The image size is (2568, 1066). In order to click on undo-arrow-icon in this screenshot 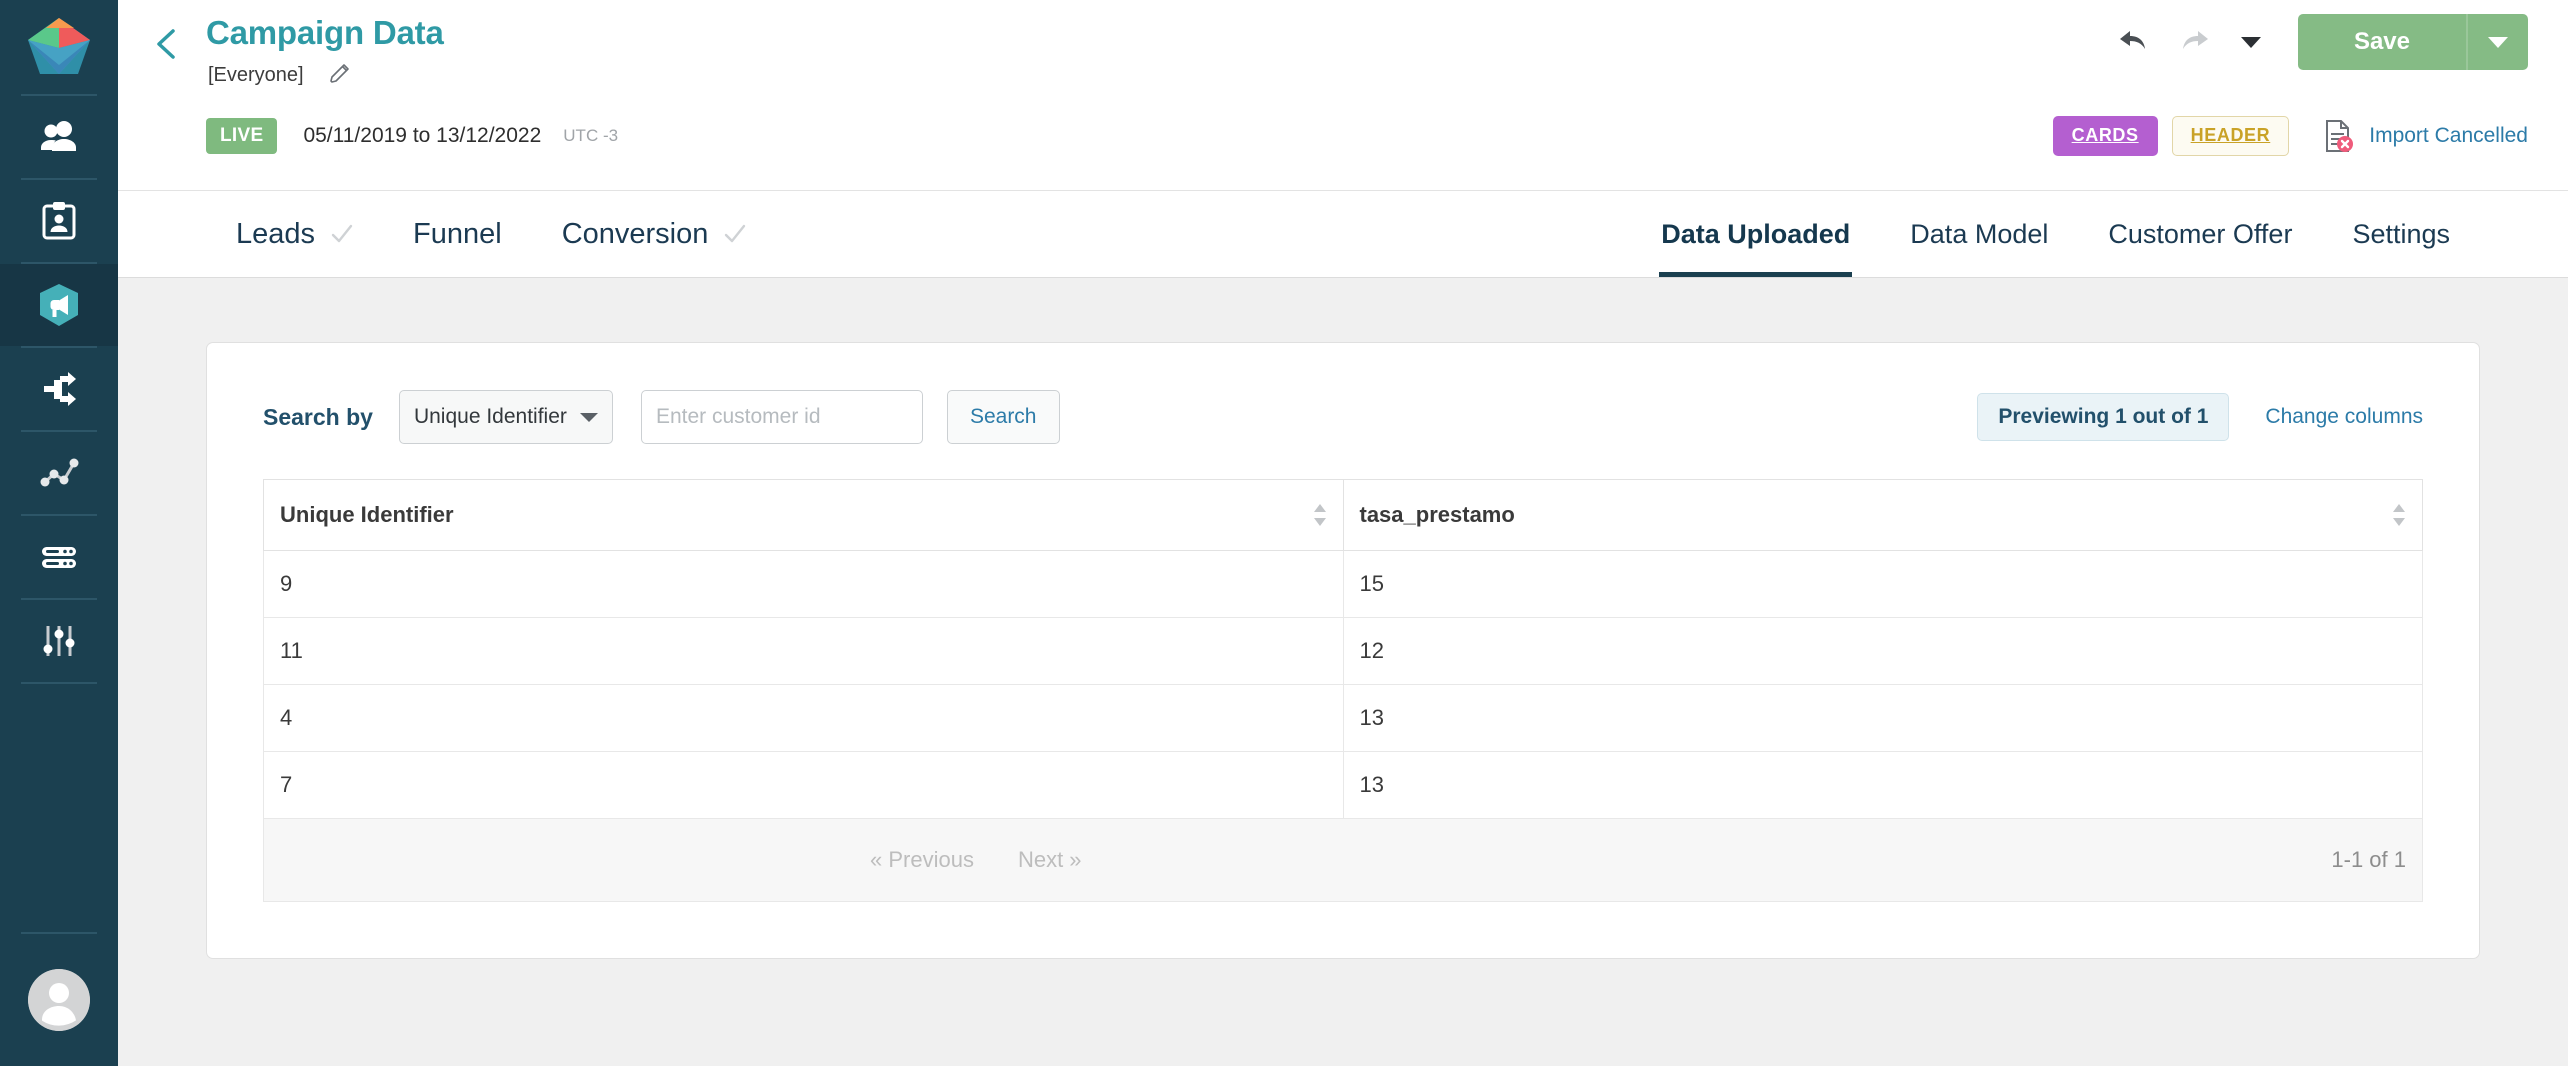, I will do `click(2133, 42)`.